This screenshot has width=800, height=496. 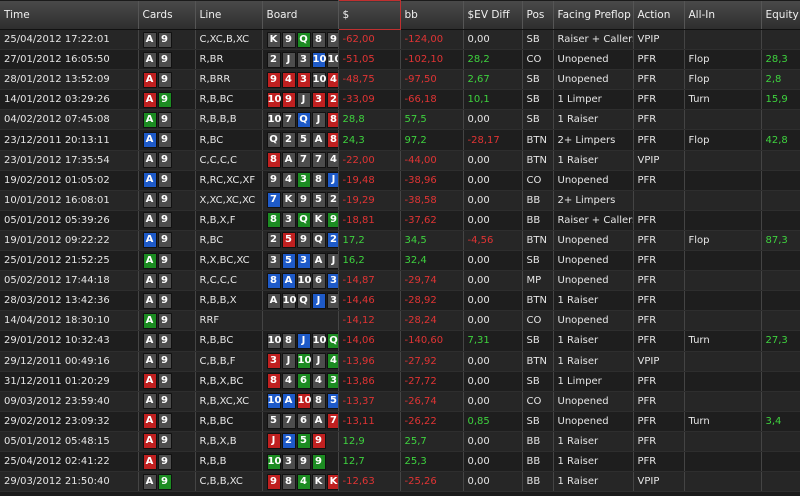 I want to click on cell-board: 984KK, so click(x=300, y=482).